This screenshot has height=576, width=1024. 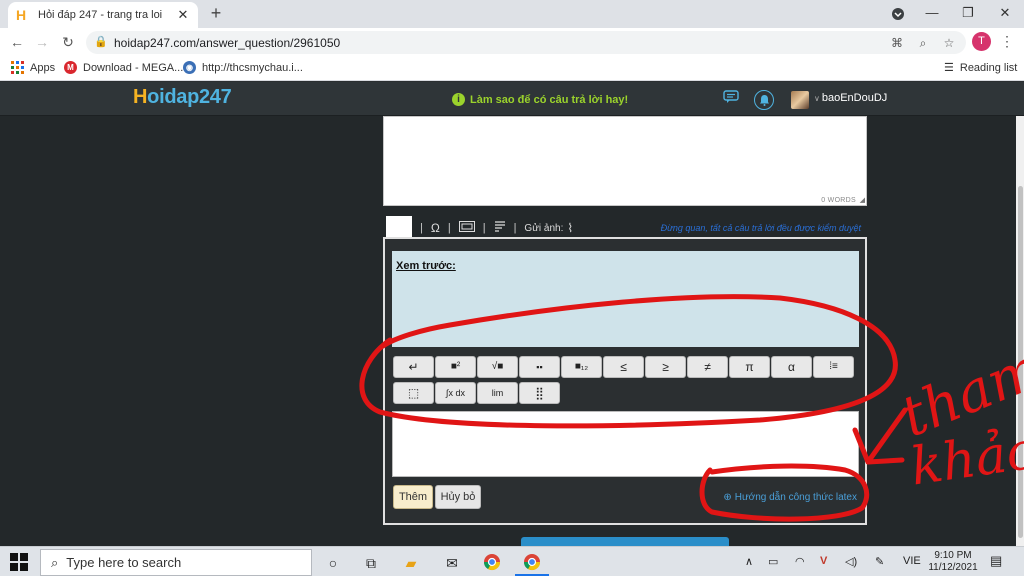 What do you see at coordinates (795, 497) in the screenshot?
I see `latex-guide-text: Hướng dẫn công thức latex` at bounding box center [795, 497].